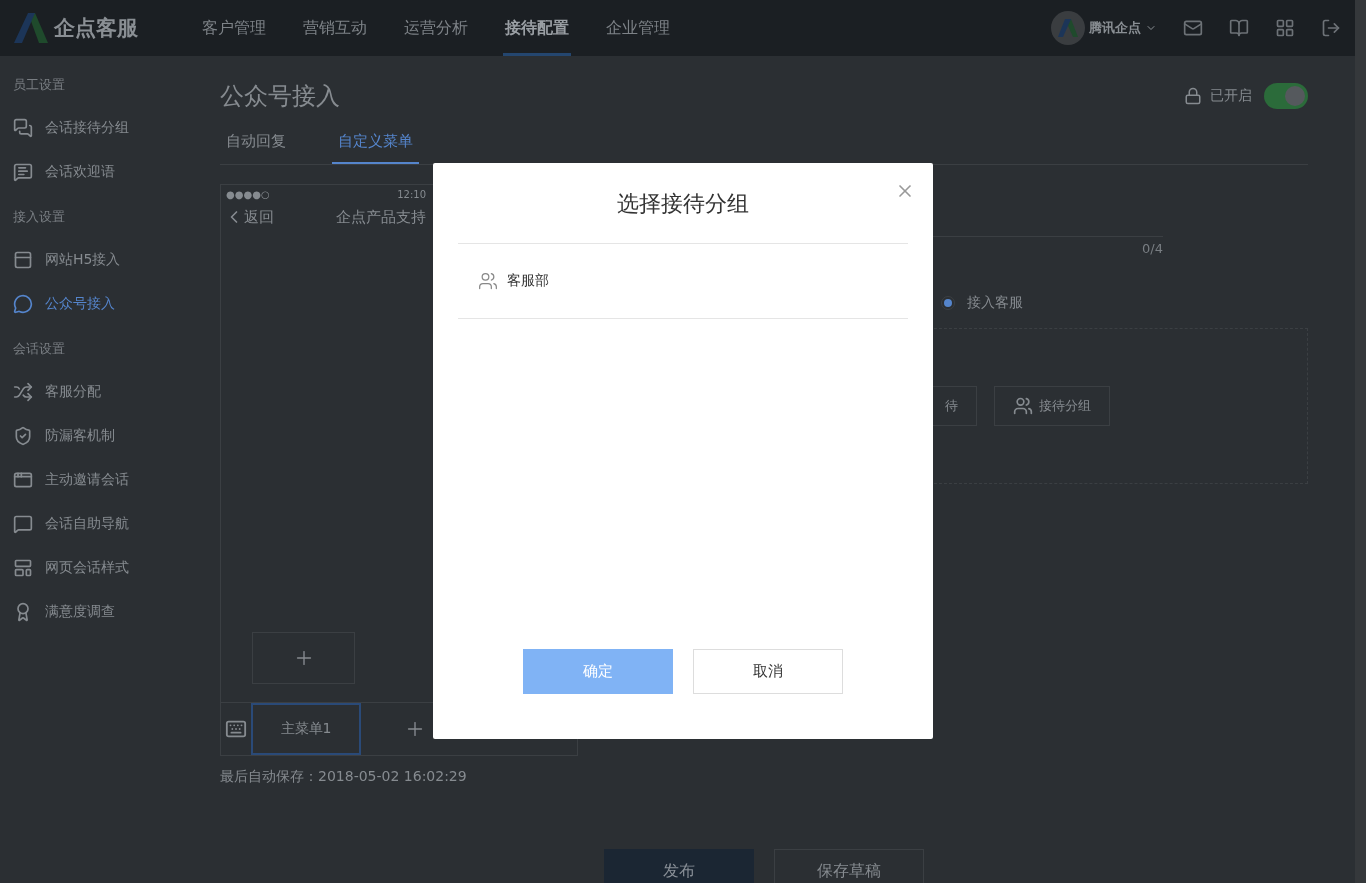  What do you see at coordinates (1286, 96) in the screenshot?
I see `toggle-switch` at bounding box center [1286, 96].